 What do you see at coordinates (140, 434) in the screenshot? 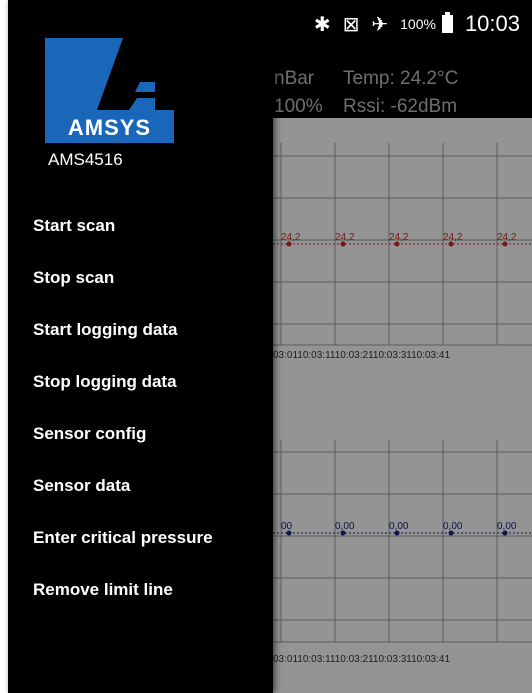
I see `menu-sensor-config: Sensor config` at bounding box center [140, 434].